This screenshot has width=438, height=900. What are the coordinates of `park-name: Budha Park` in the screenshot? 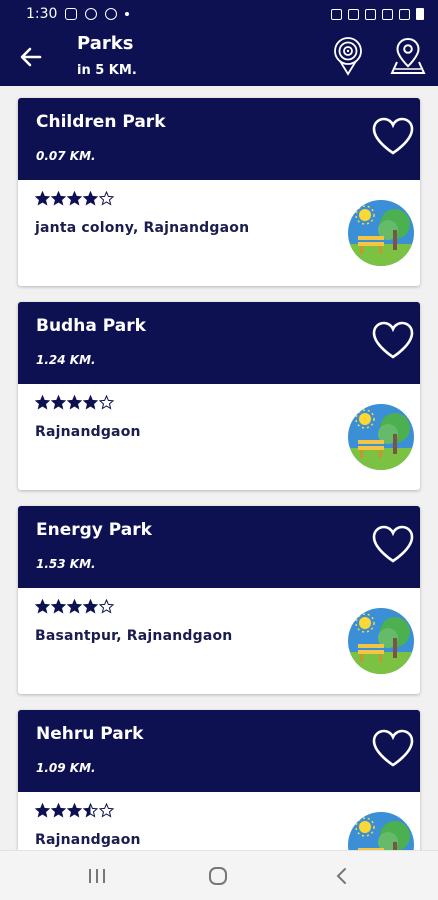 It's located at (91, 326).